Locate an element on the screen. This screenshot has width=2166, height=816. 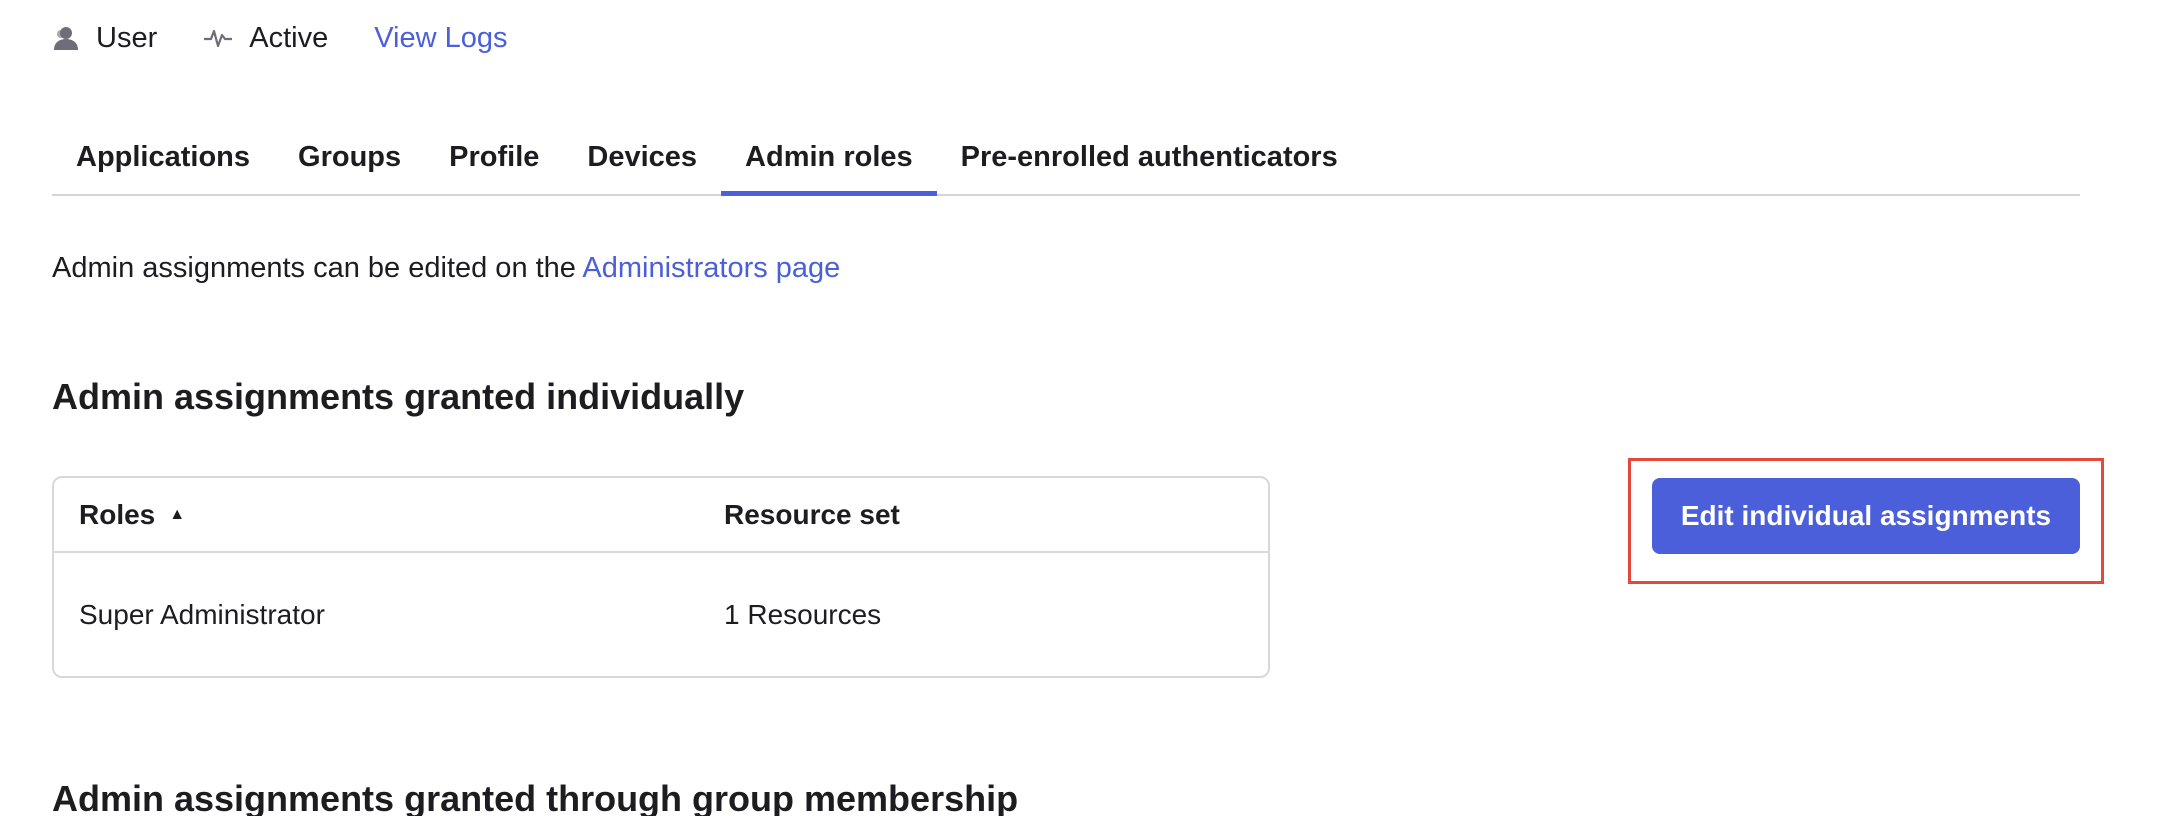
resource-set-cell: 1 Resources is located at coordinates (803, 614).